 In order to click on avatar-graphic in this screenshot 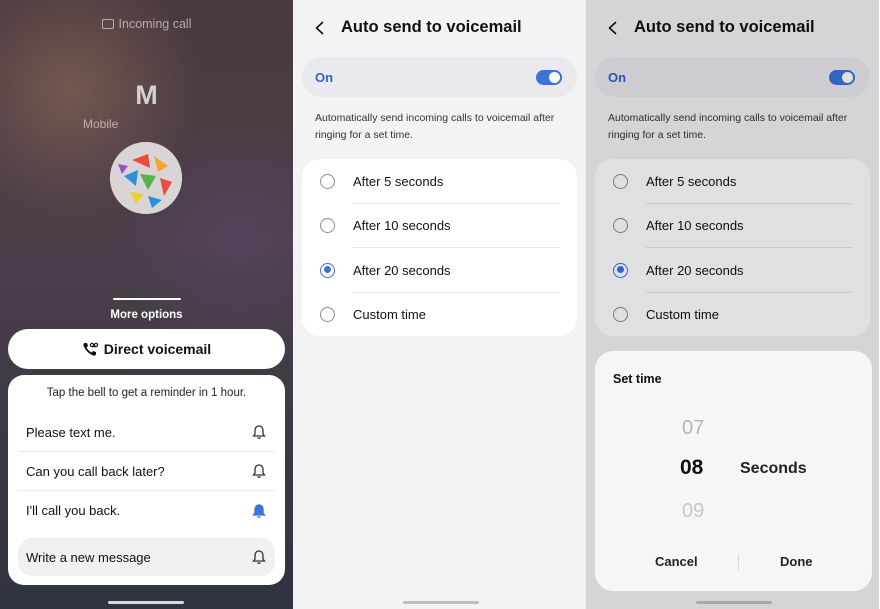, I will do `click(146, 178)`.